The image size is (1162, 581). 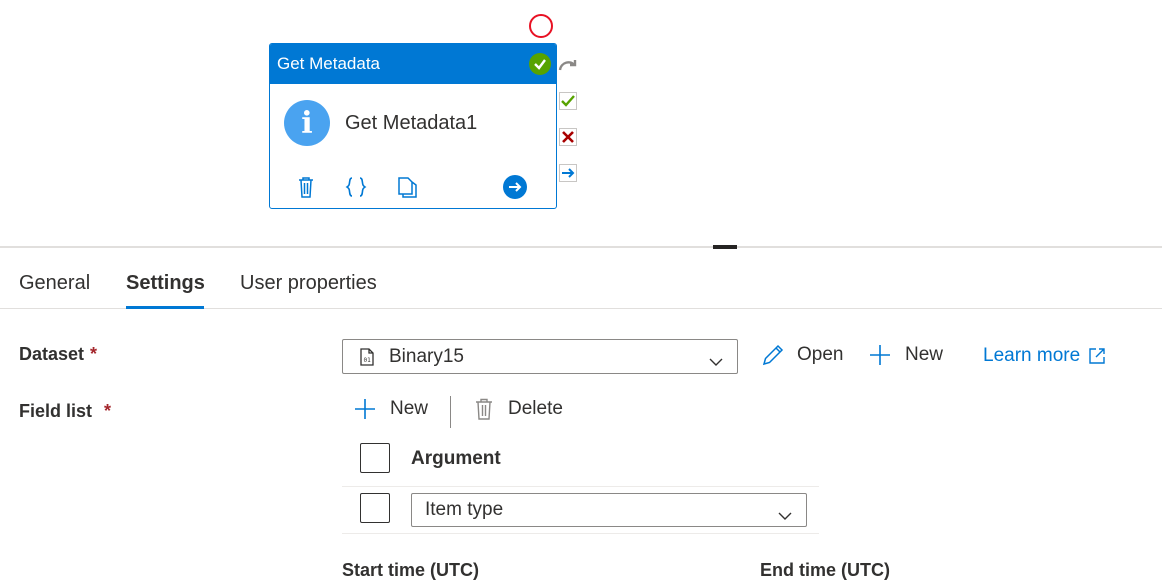 I want to click on tab-general: General, so click(x=54, y=283).